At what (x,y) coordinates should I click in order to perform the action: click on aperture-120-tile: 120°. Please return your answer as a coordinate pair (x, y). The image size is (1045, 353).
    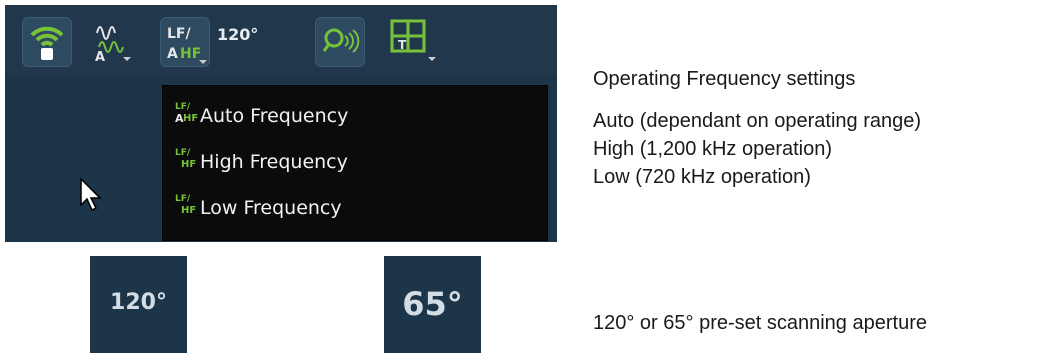
    Looking at the image, I should click on (138, 304).